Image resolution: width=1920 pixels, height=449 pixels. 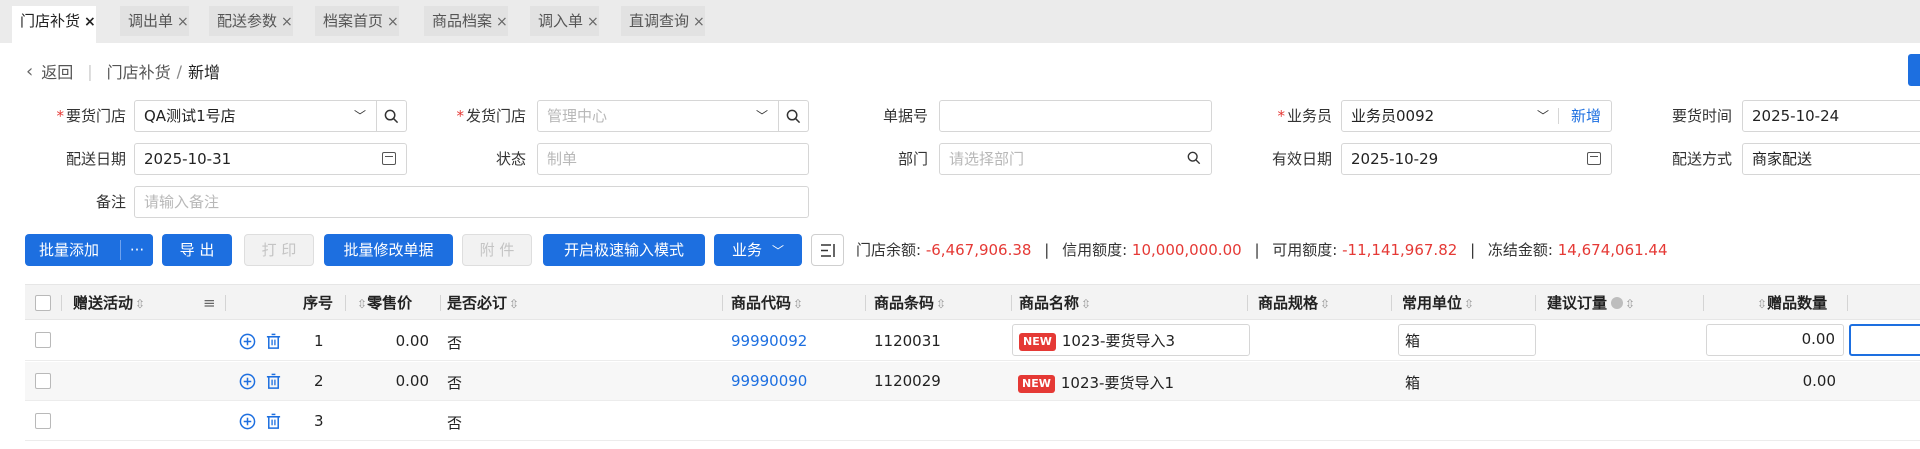 What do you see at coordinates (197, 250) in the screenshot?
I see `export-button: 导 出` at bounding box center [197, 250].